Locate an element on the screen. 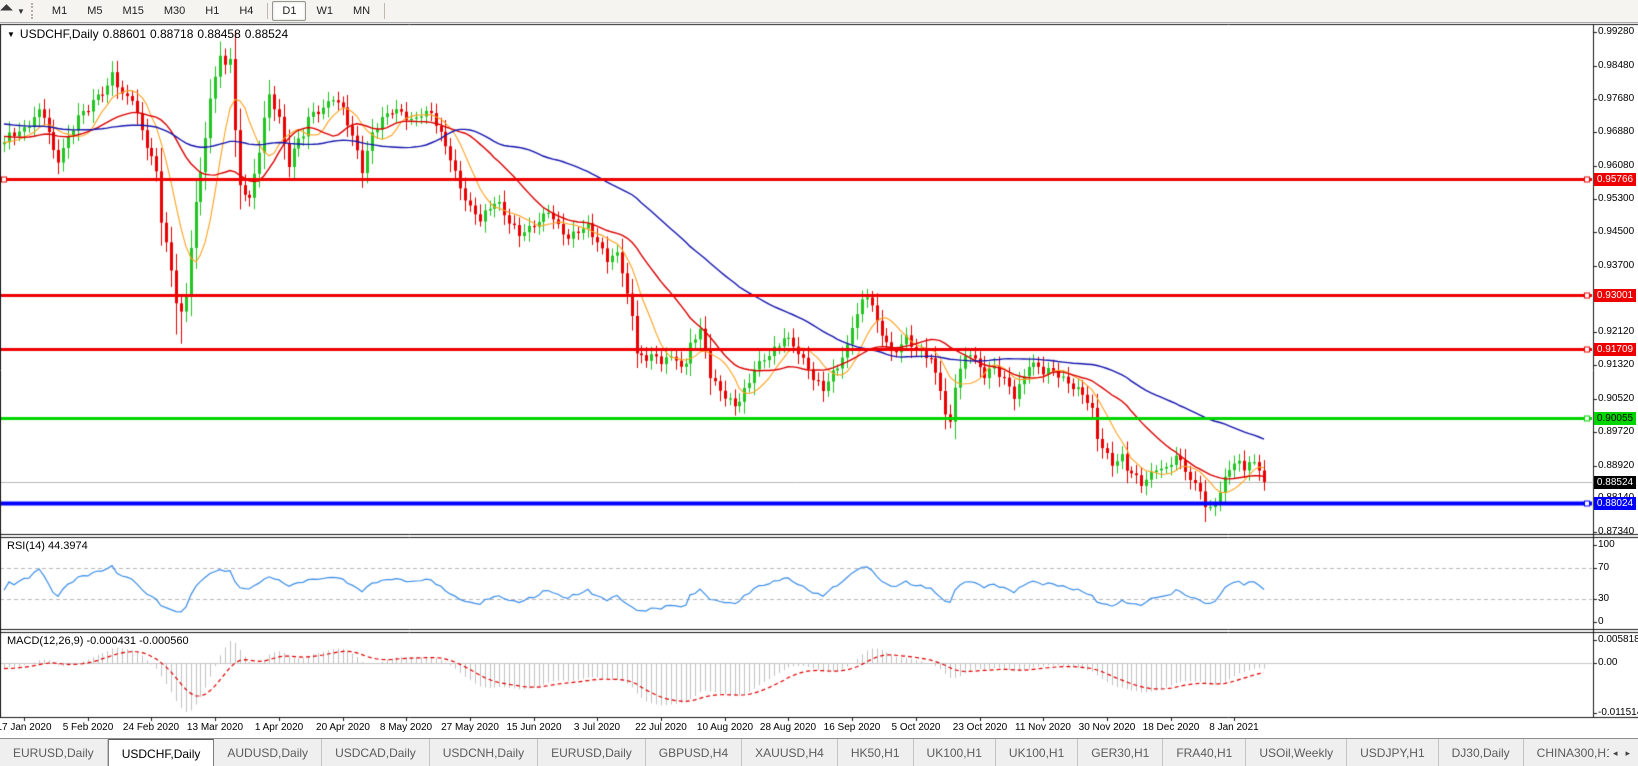  date-axis-label: 23 Oct 2020 is located at coordinates (980, 727).